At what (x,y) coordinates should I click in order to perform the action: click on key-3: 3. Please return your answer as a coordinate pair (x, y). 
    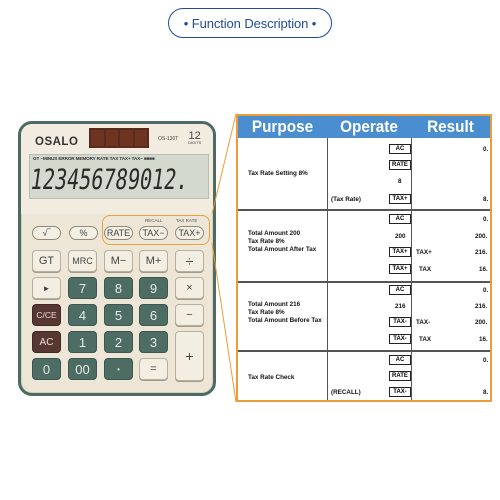
    Looking at the image, I should click on (153, 342).